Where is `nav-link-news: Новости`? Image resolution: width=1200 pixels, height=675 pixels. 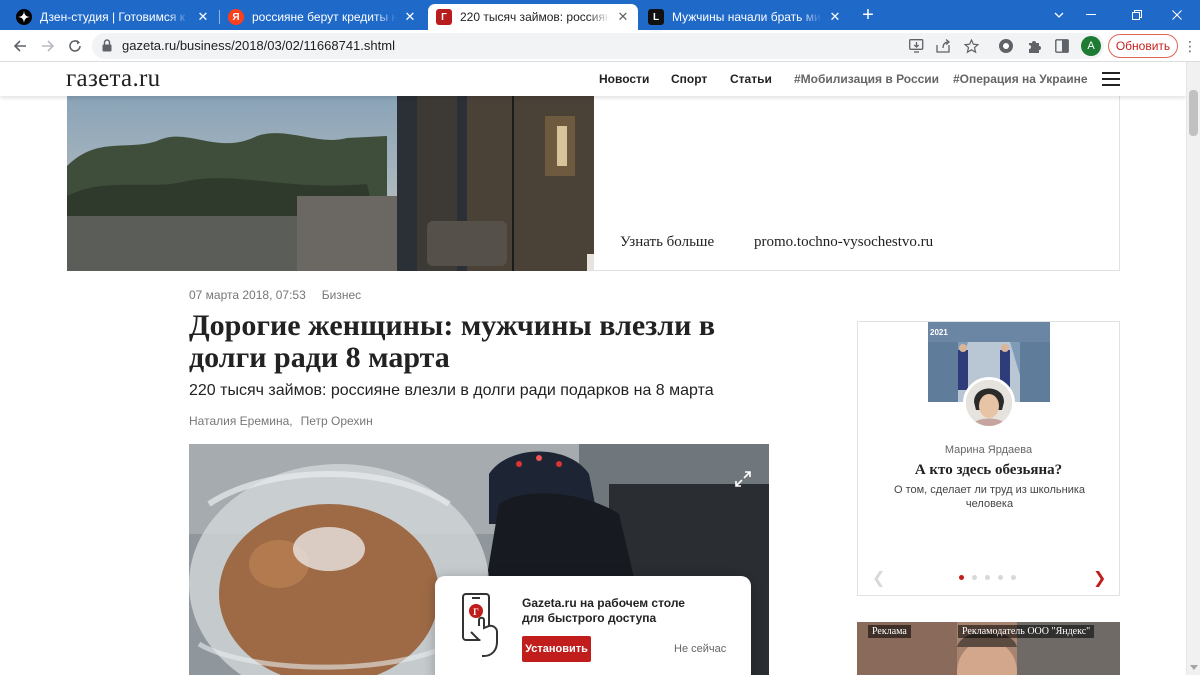
nav-link-news: Новости is located at coordinates (624, 79).